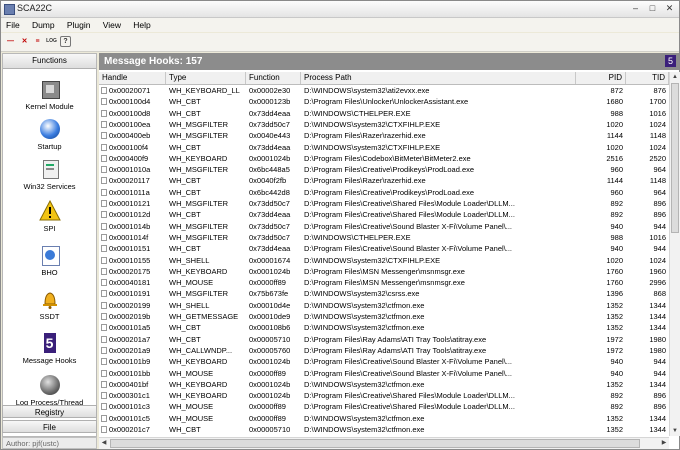  I want to click on column-header-tid: TID, so click(647, 78).